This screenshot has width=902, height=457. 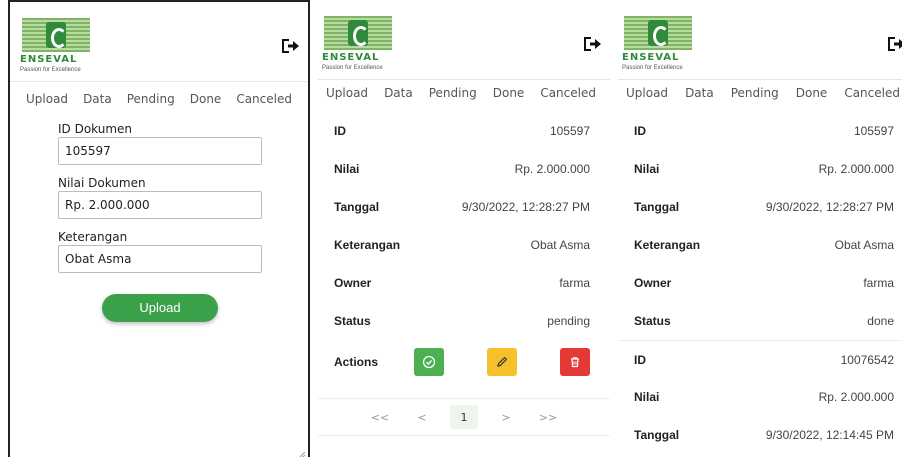 I want to click on last-page-button: >>, so click(x=548, y=417).